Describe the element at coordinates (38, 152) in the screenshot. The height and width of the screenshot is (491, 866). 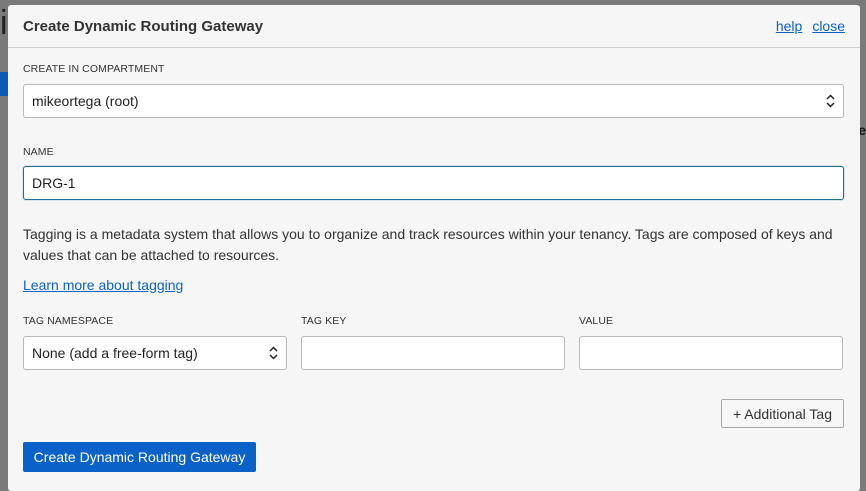
I see `name-label: NAME` at that location.